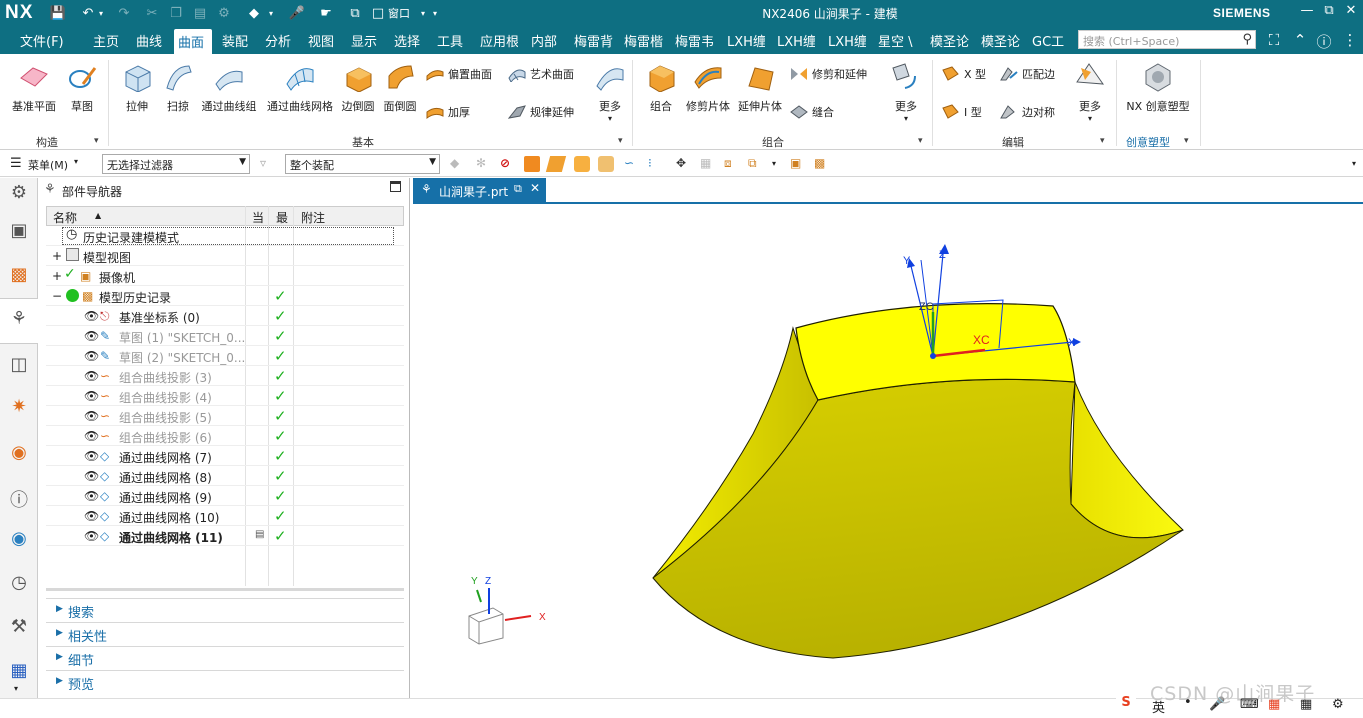  Describe the element at coordinates (19, 498) in the screenshot. I see `info-icon: ⓘ` at that location.